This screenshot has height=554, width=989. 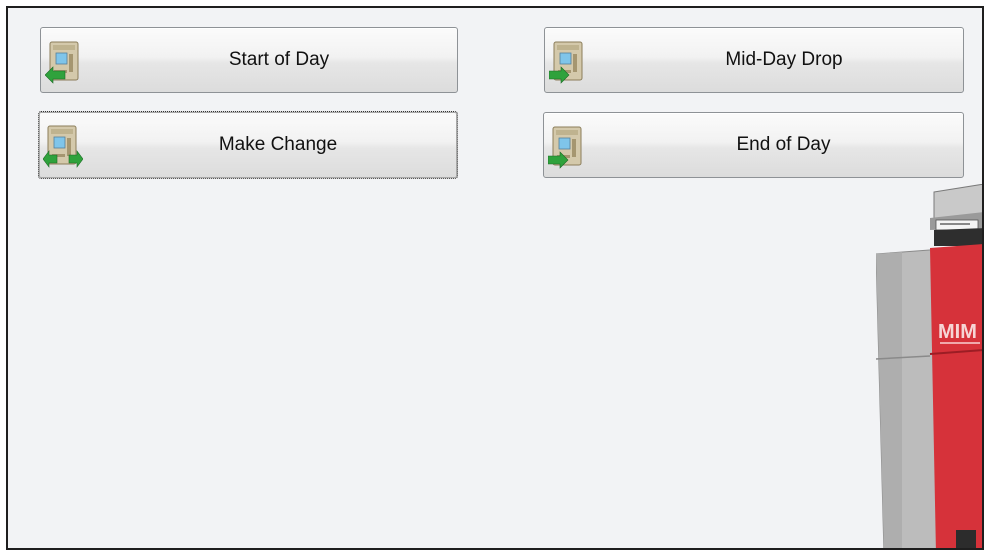 I want to click on safe-close-icon, so click(x=568, y=147).